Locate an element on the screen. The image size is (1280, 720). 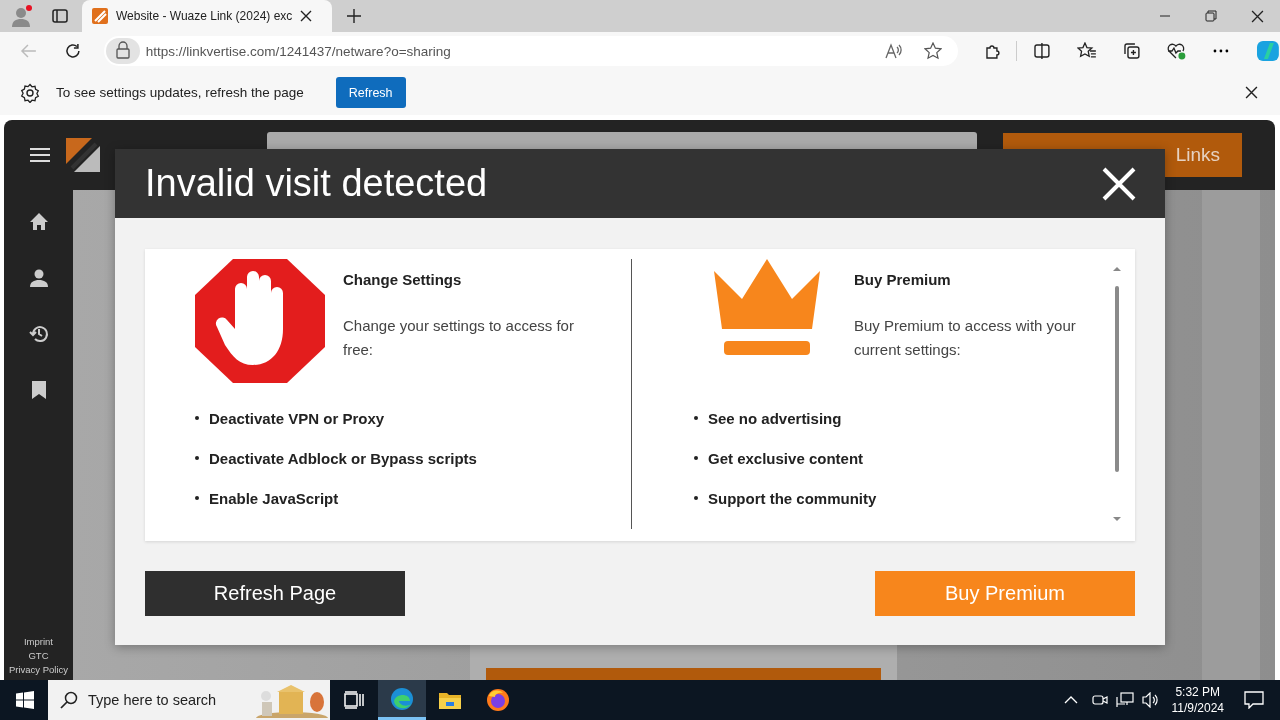
restore-icon is located at coordinates (1211, 16).